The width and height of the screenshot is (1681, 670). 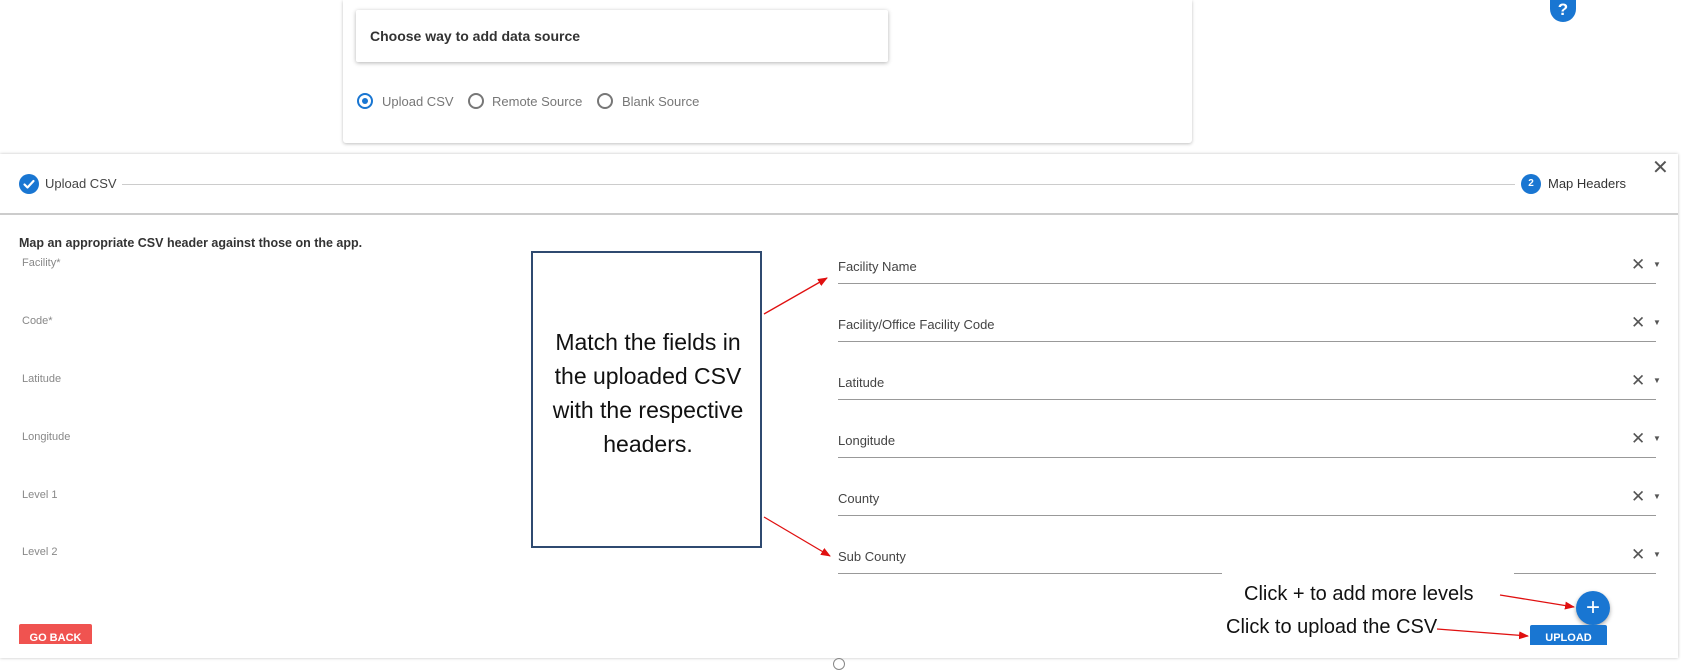 What do you see at coordinates (795, 296) in the screenshot?
I see `callout-arrow-top` at bounding box center [795, 296].